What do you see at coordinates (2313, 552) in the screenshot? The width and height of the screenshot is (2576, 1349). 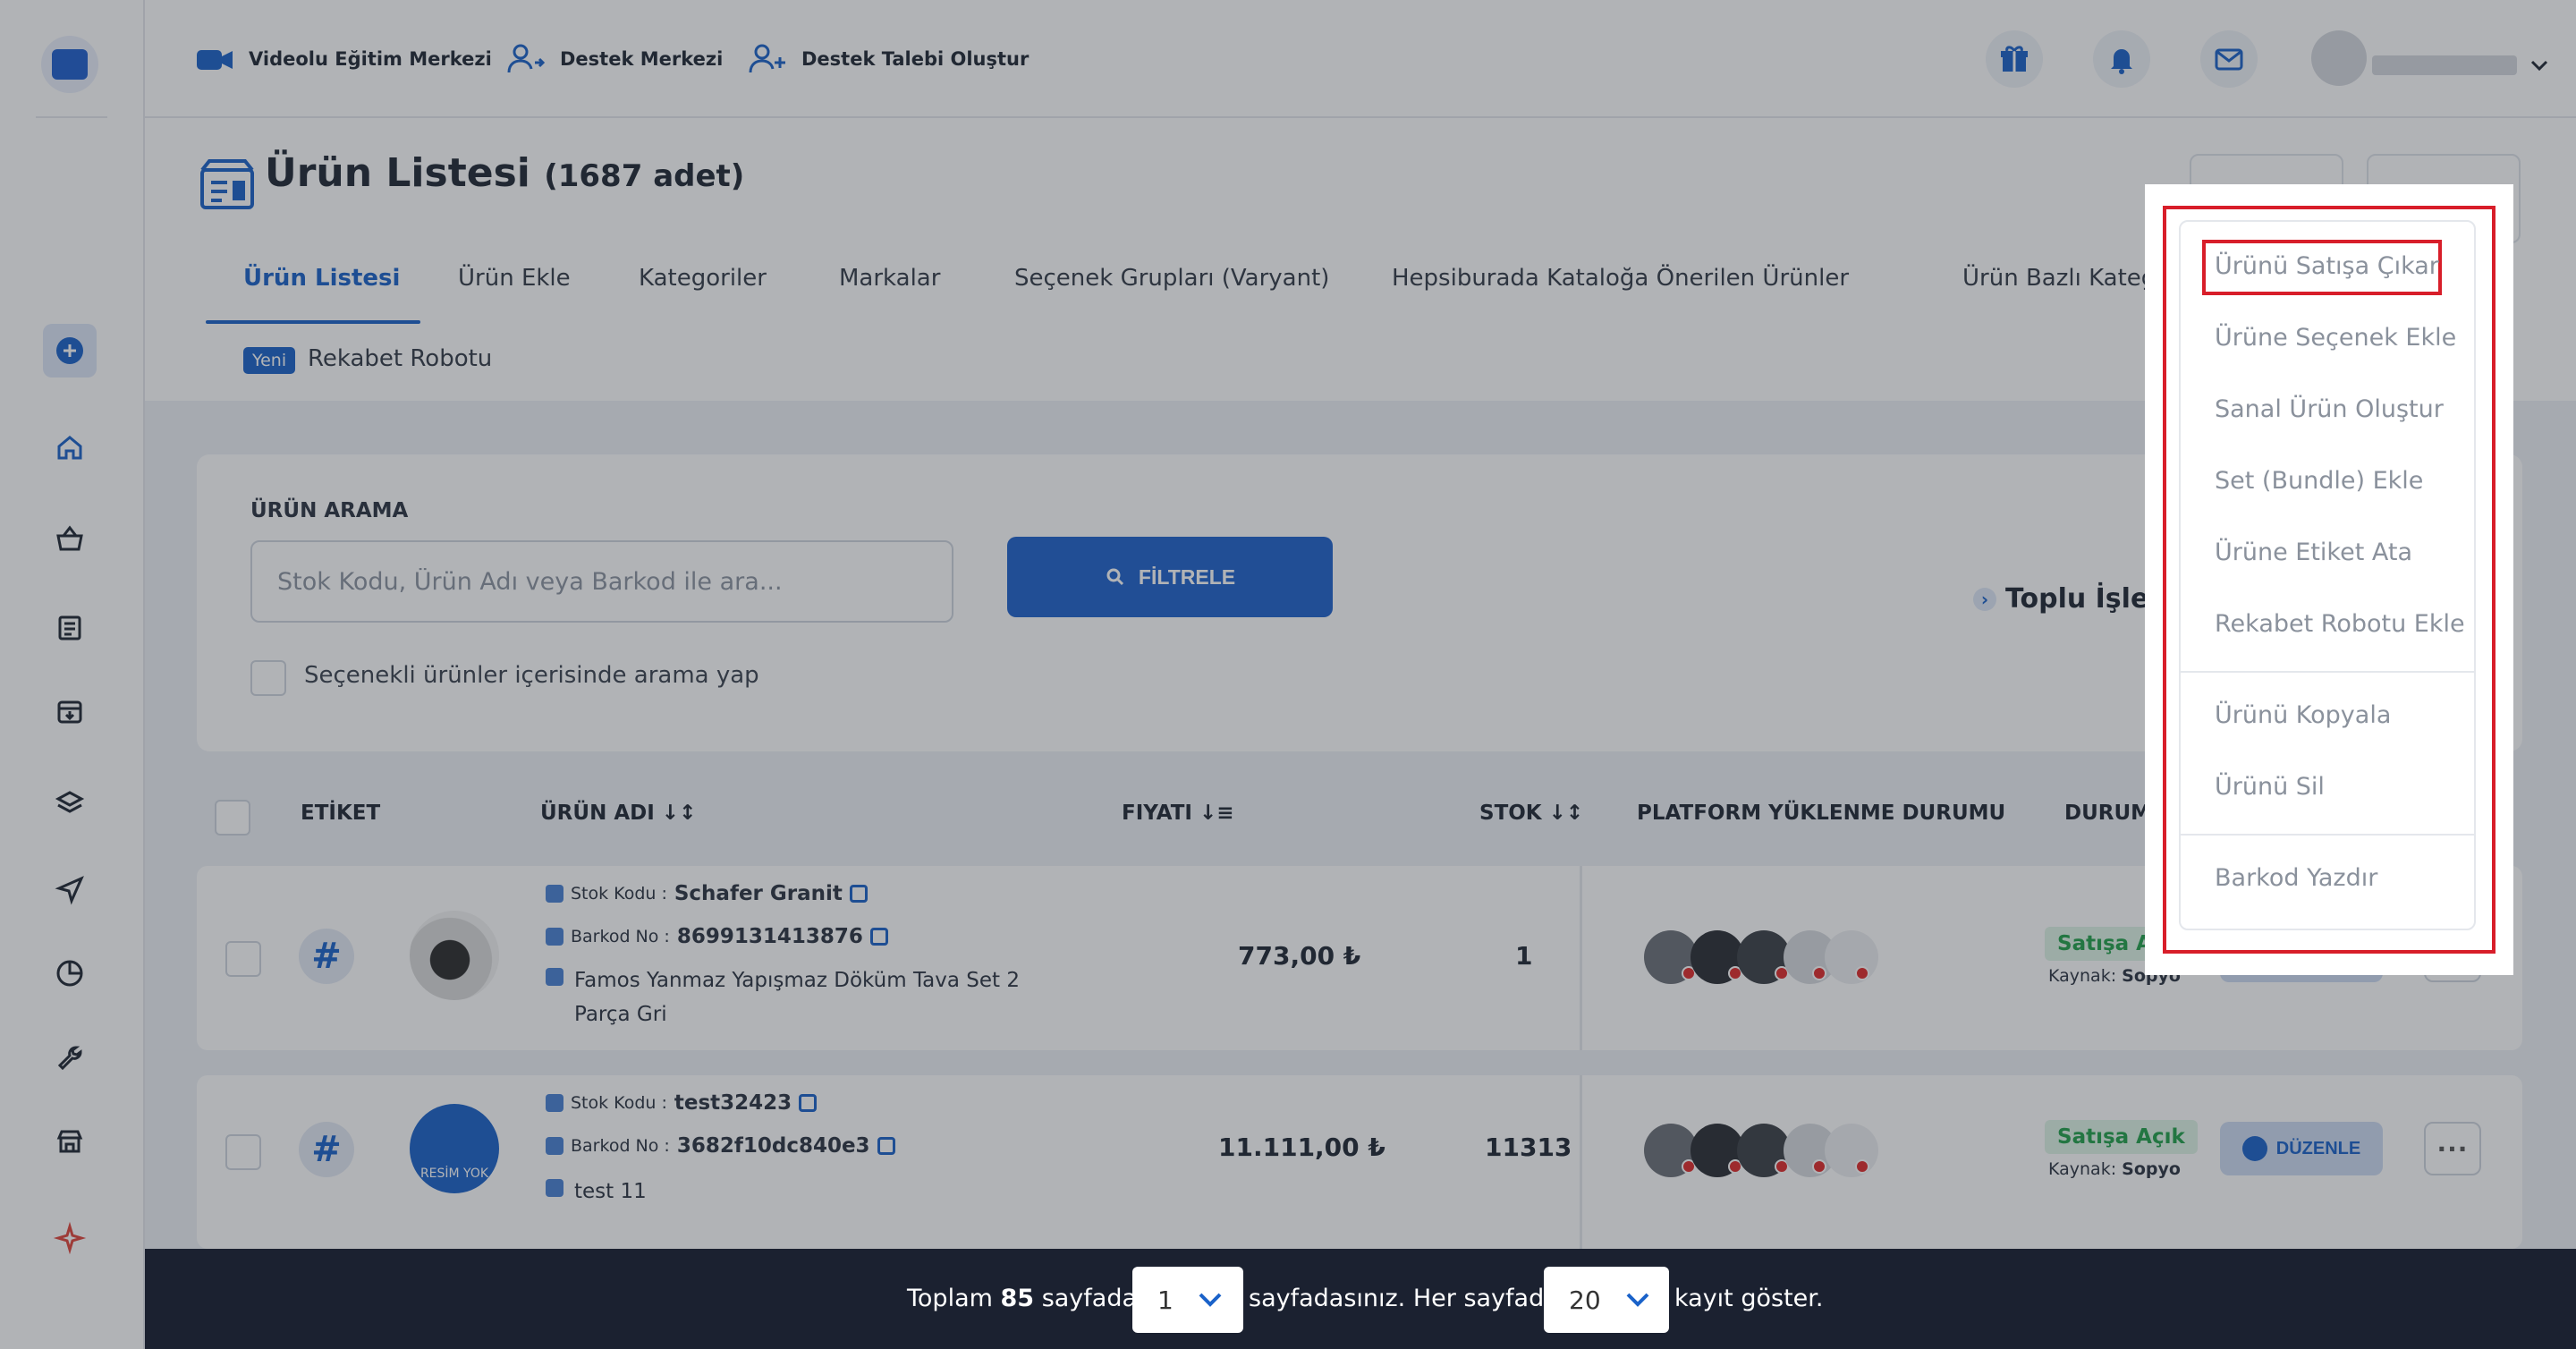 I see `menu-item-assign-tag: Ürüne Etiket Ata` at bounding box center [2313, 552].